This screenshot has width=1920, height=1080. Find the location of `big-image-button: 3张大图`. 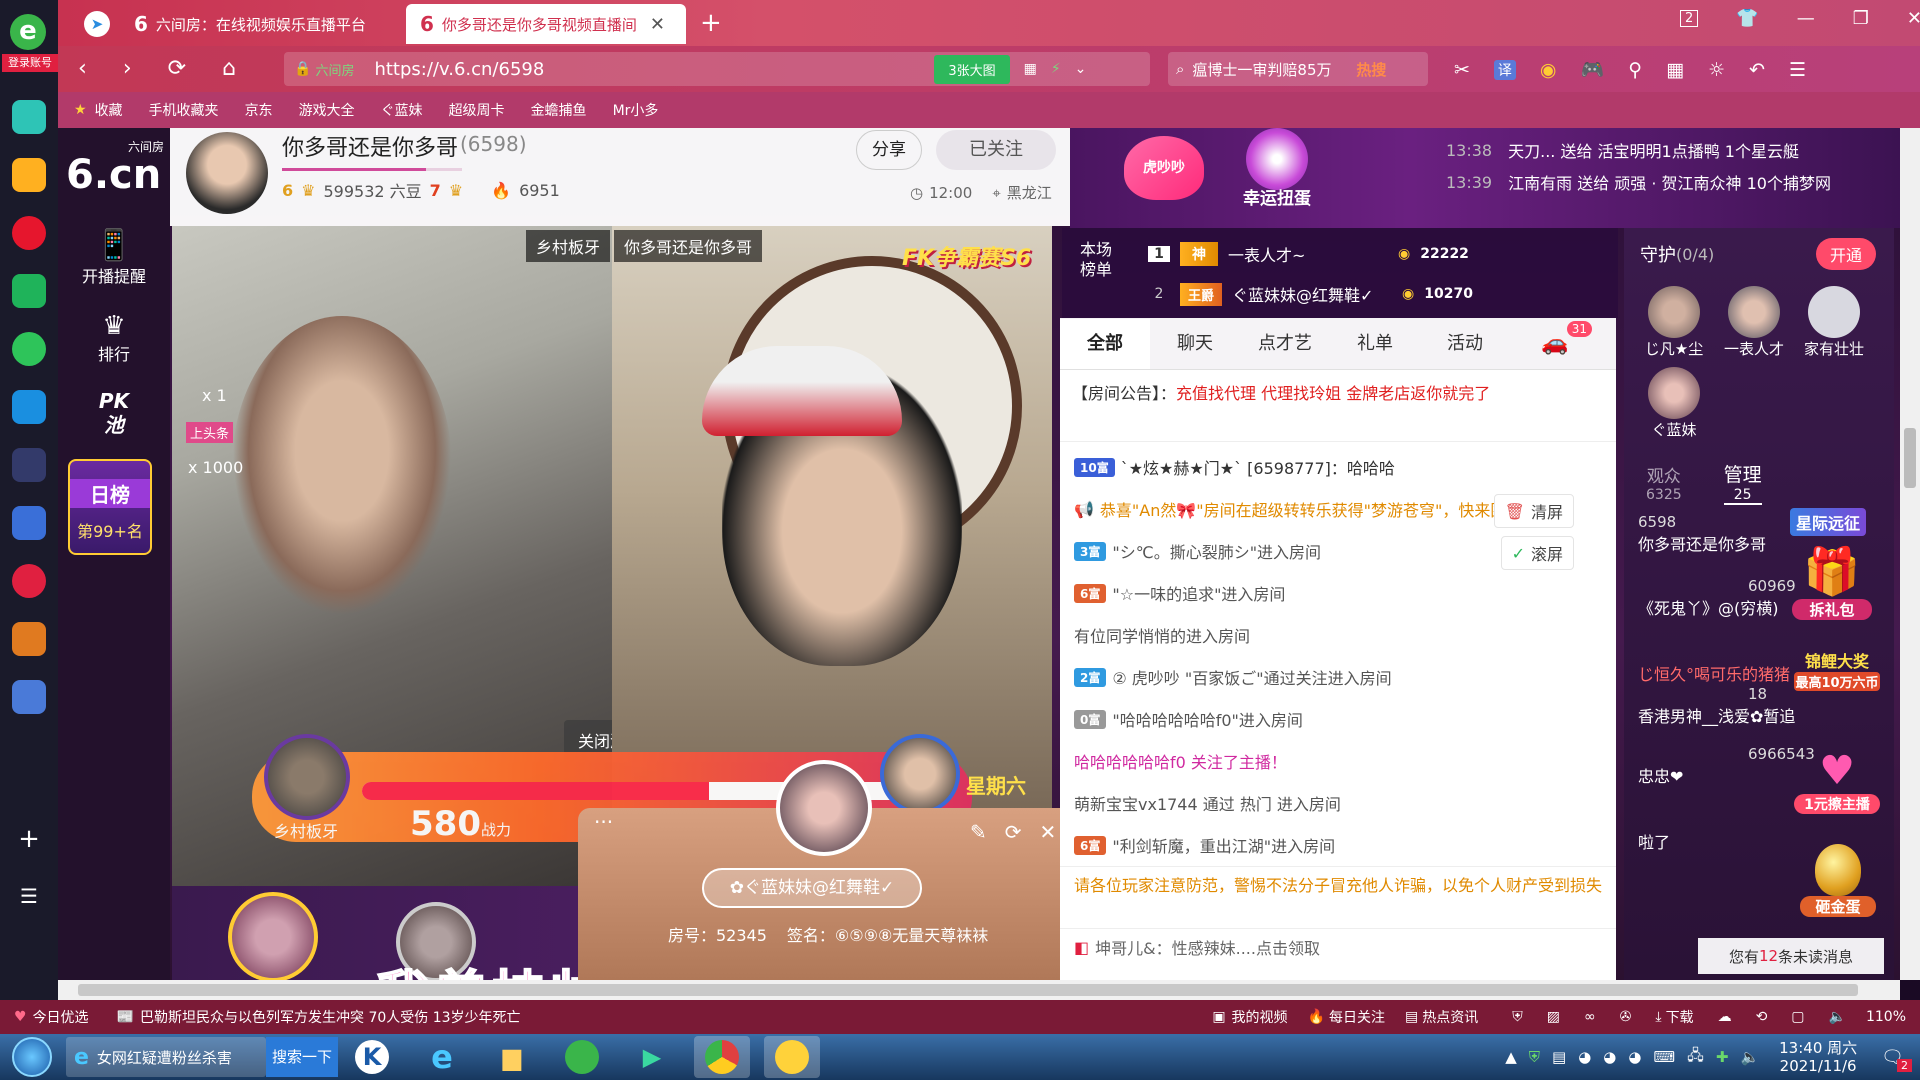

big-image-button: 3张大图 is located at coordinates (972, 69).